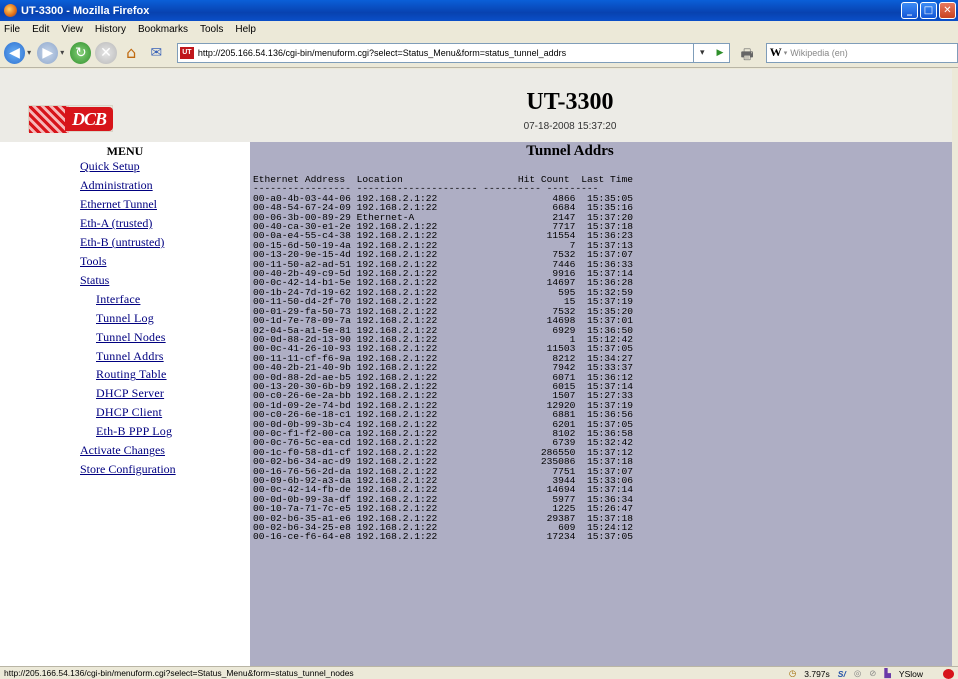 The image size is (958, 679). I want to click on print-icon: 🖶, so click(749, 53).